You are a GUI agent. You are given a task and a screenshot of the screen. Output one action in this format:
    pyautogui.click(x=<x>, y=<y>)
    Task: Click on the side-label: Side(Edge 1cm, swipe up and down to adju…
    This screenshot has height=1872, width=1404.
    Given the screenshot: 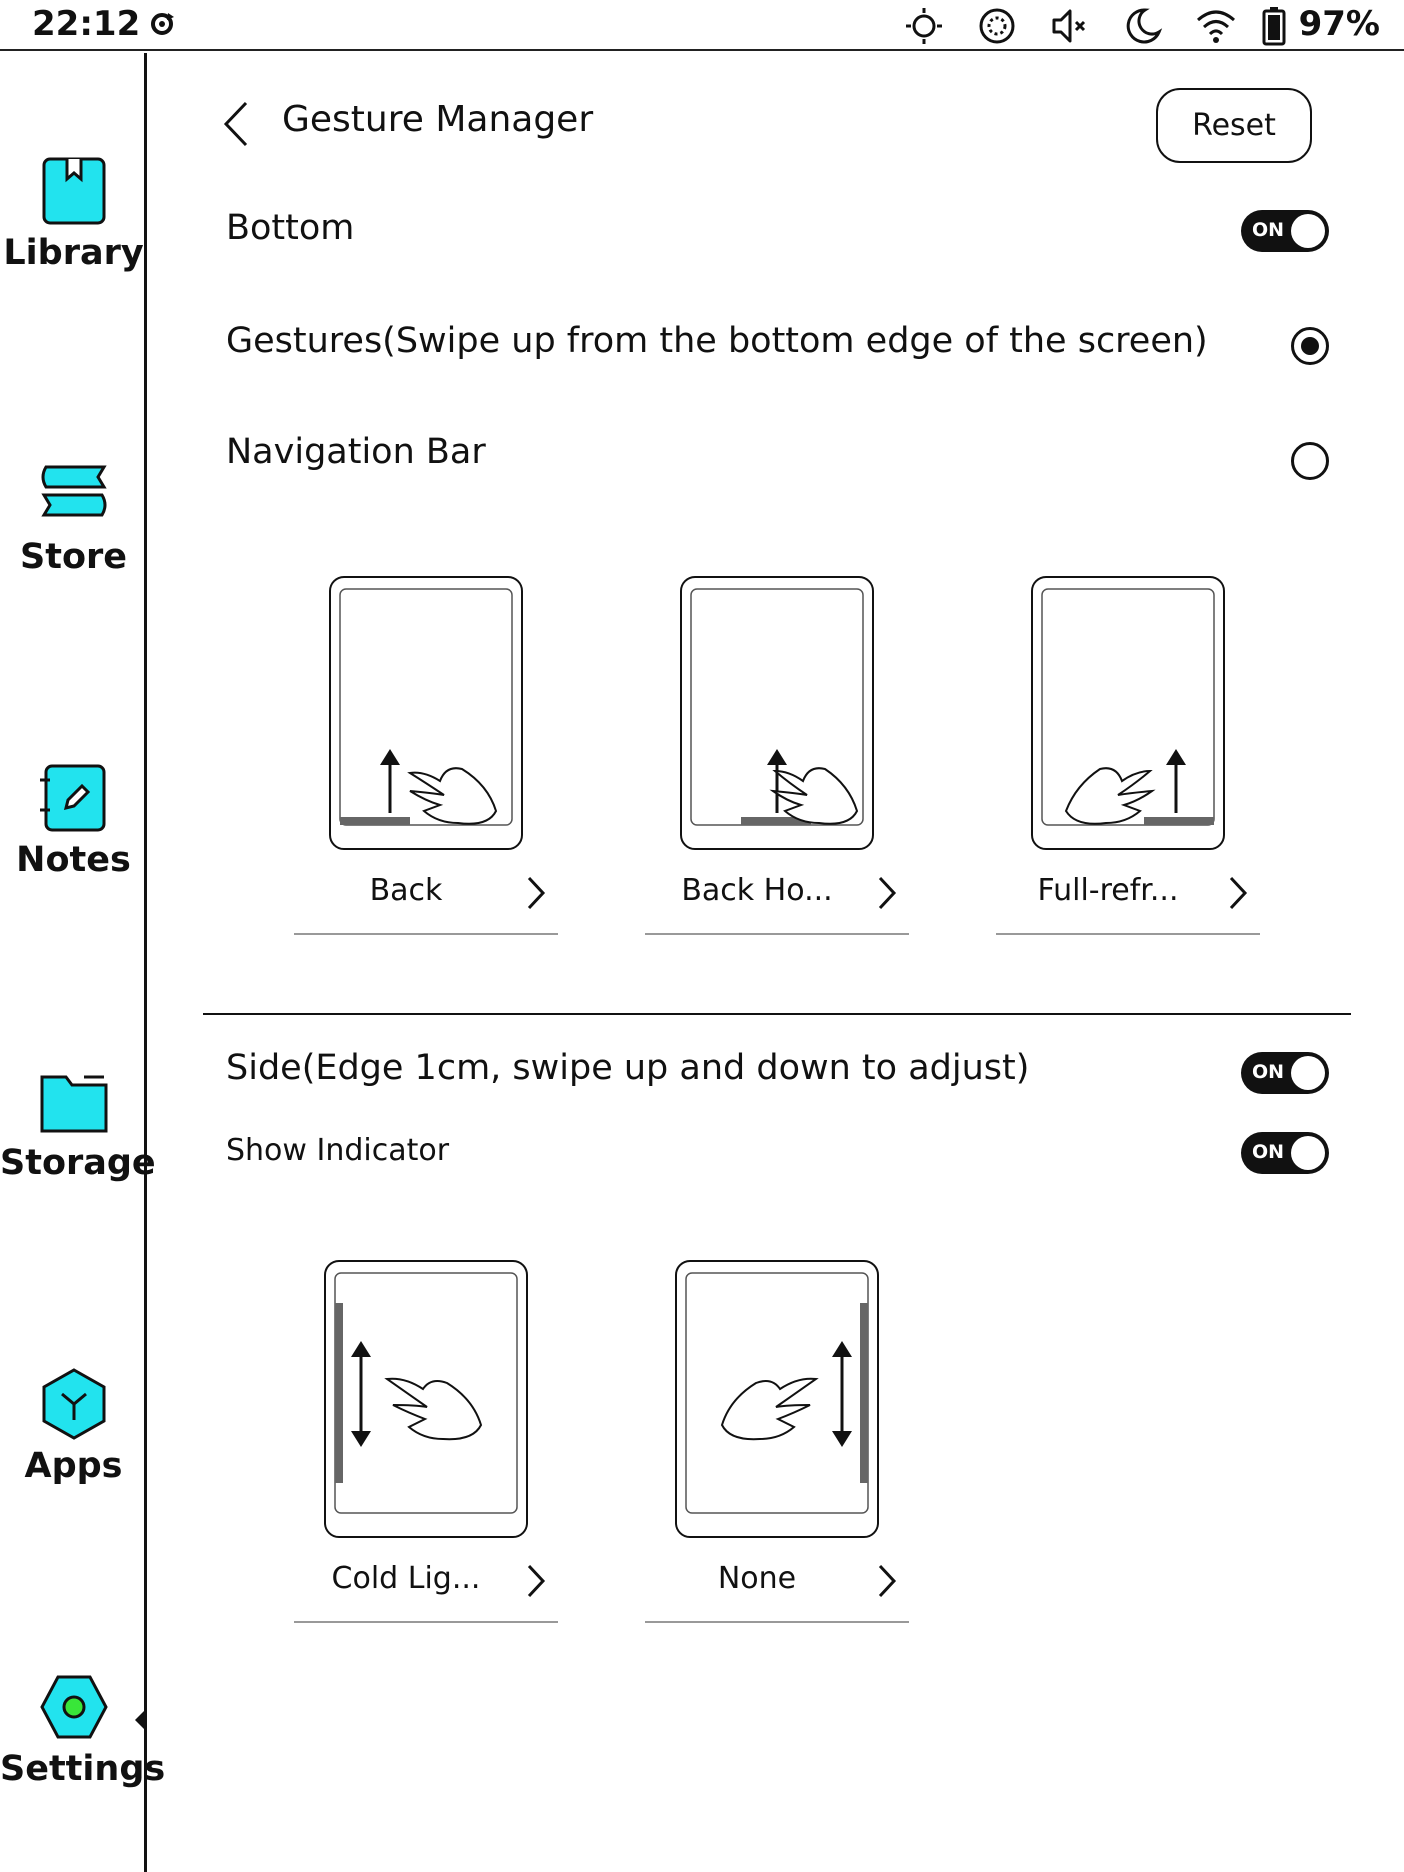 What is the action you would take?
    pyautogui.click(x=628, y=1068)
    